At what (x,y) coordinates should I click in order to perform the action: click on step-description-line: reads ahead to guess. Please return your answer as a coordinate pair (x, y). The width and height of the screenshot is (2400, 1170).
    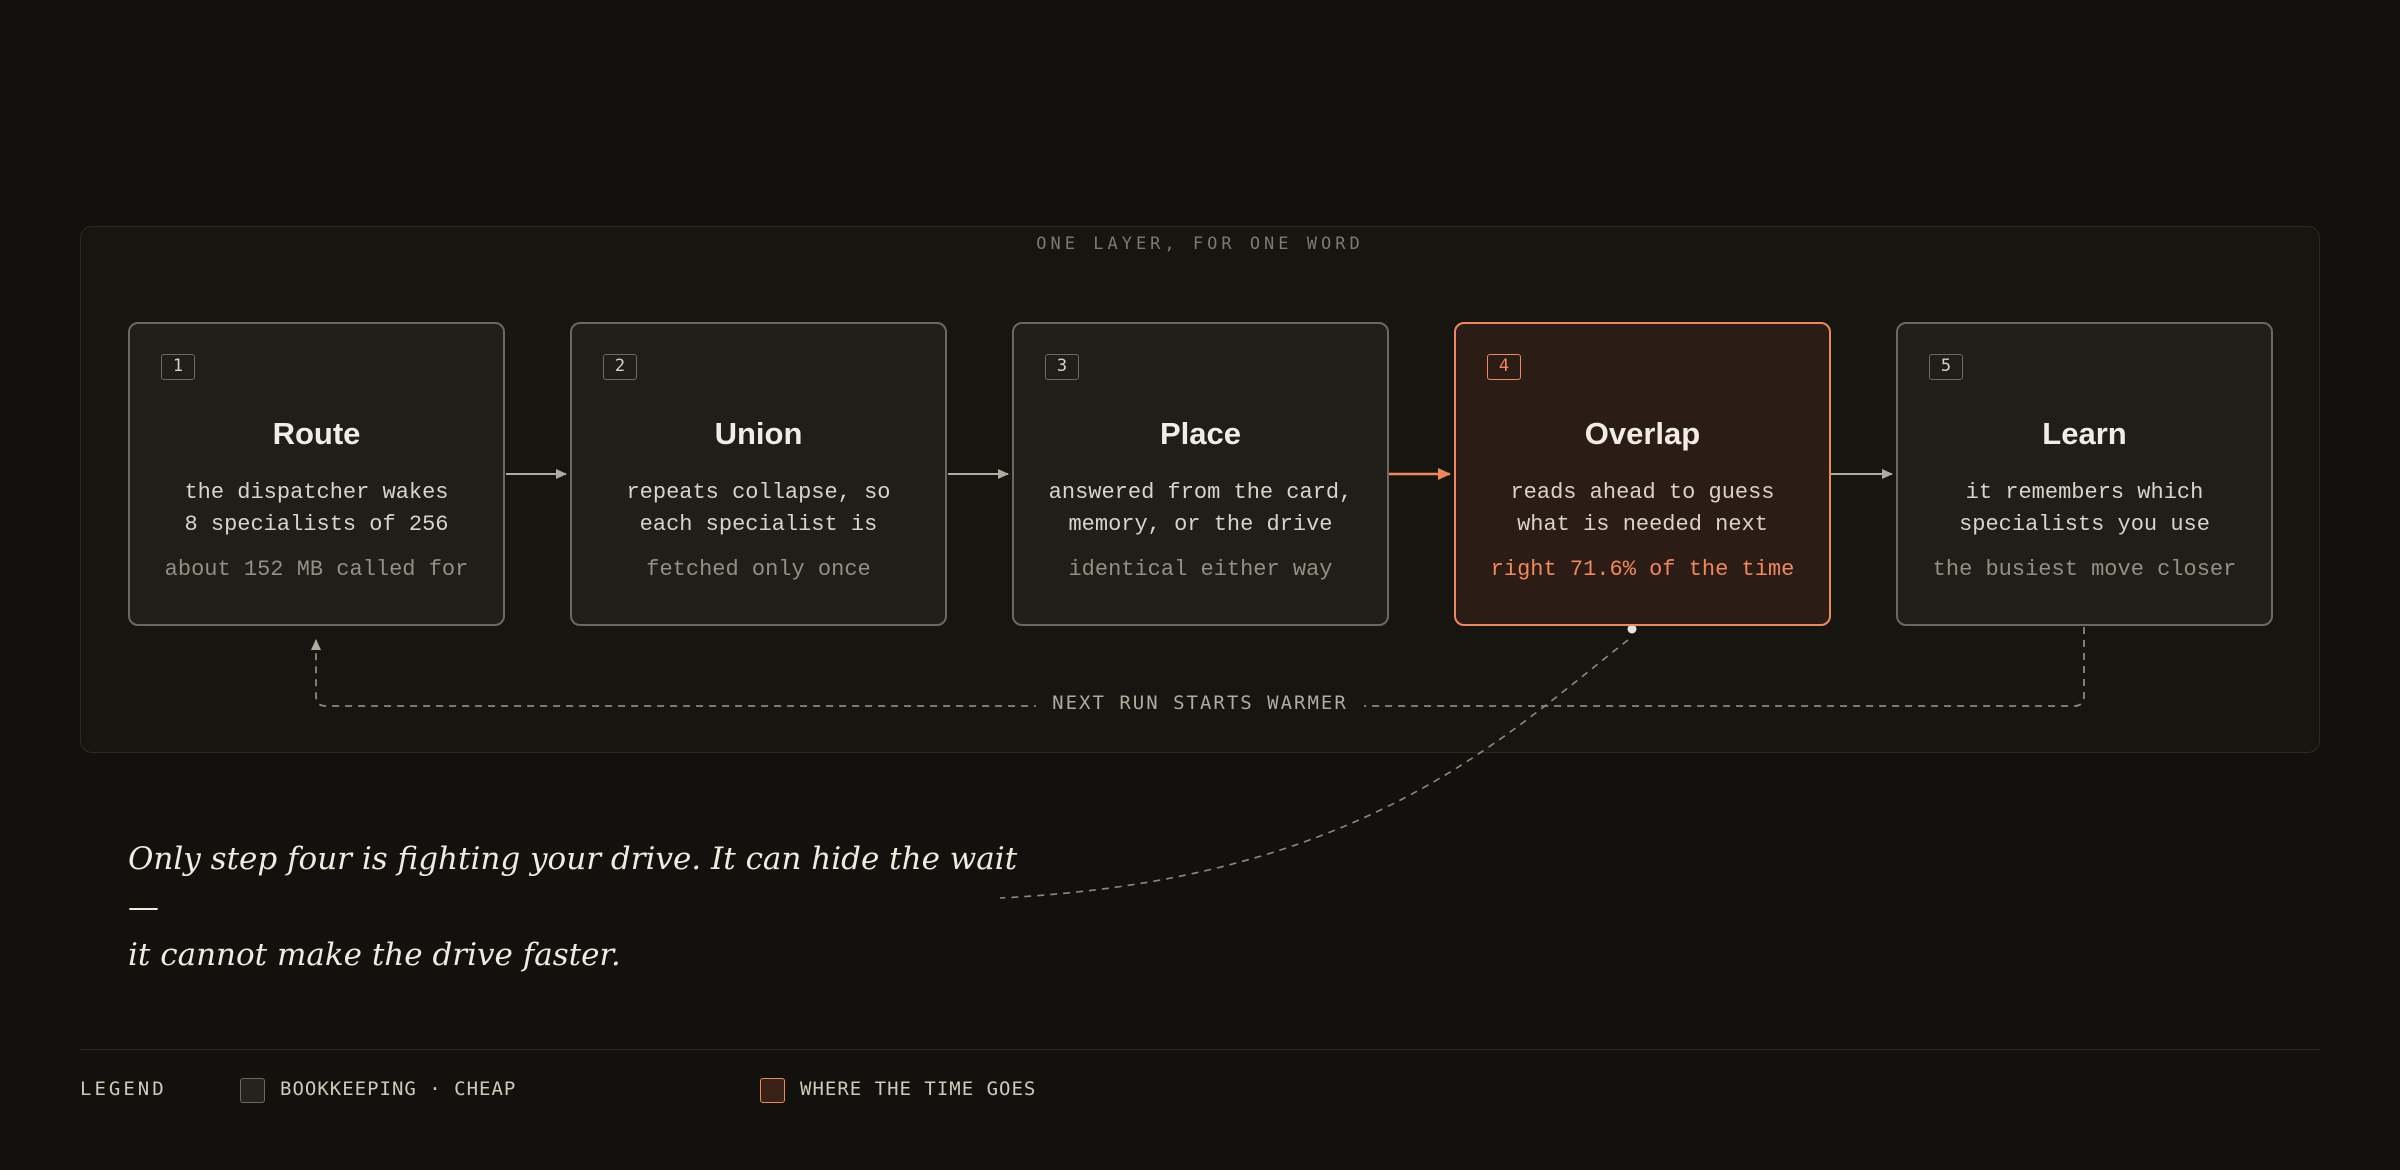
    Looking at the image, I should click on (1642, 492).